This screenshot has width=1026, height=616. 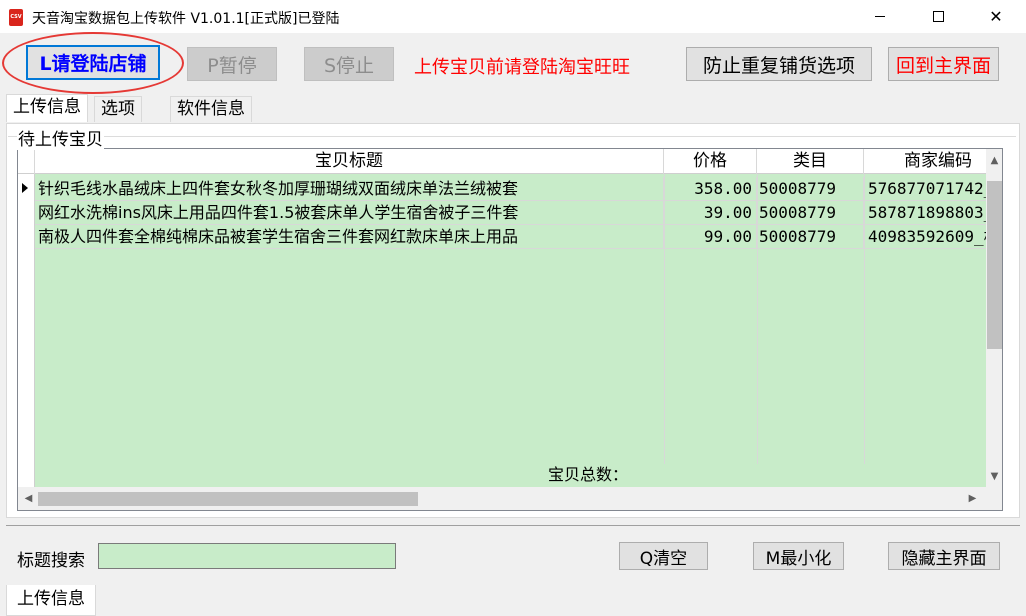 I want to click on column-header-category: 类目, so click(x=810, y=161).